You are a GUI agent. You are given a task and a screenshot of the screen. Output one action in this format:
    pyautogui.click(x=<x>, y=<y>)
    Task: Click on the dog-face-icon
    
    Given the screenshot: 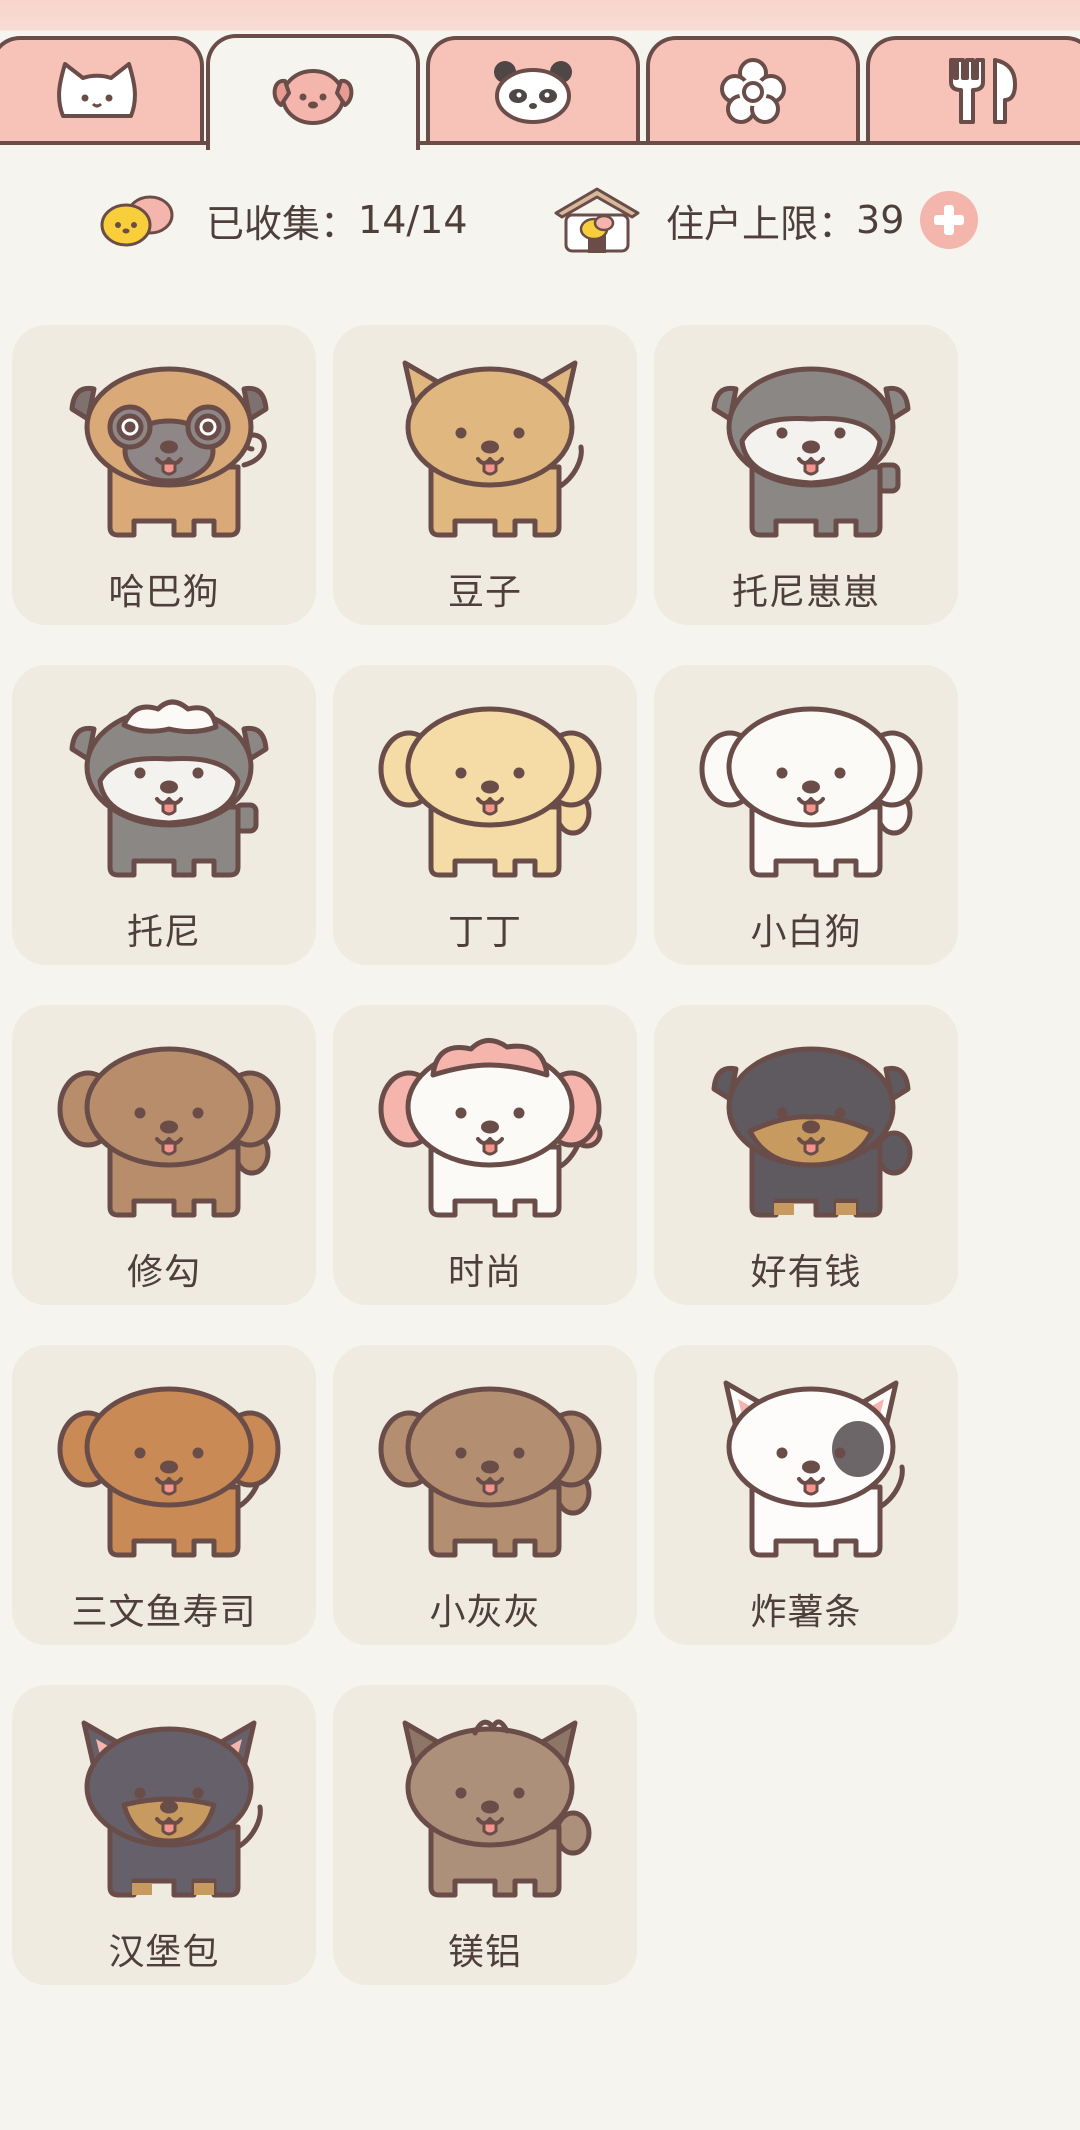 What is the action you would take?
    pyautogui.click(x=313, y=97)
    